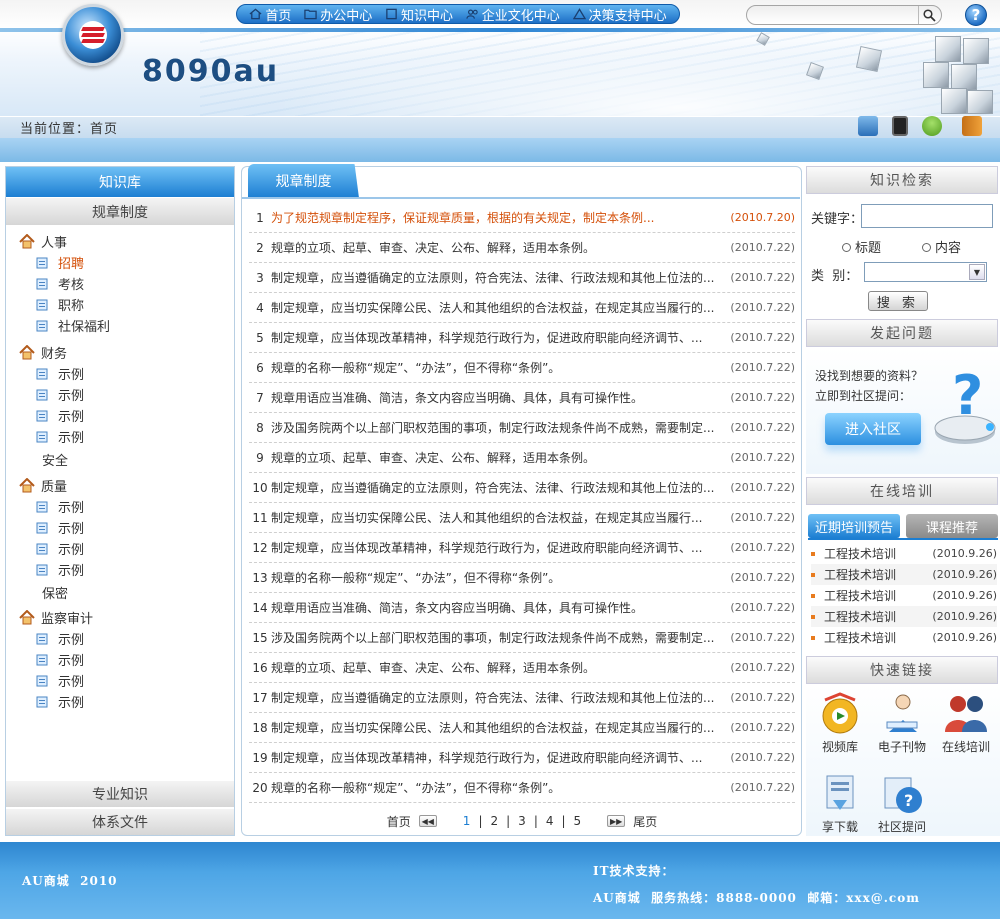  What do you see at coordinates (120, 793) in the screenshot?
I see `professional-knowledge-link: 专业知识` at bounding box center [120, 793].